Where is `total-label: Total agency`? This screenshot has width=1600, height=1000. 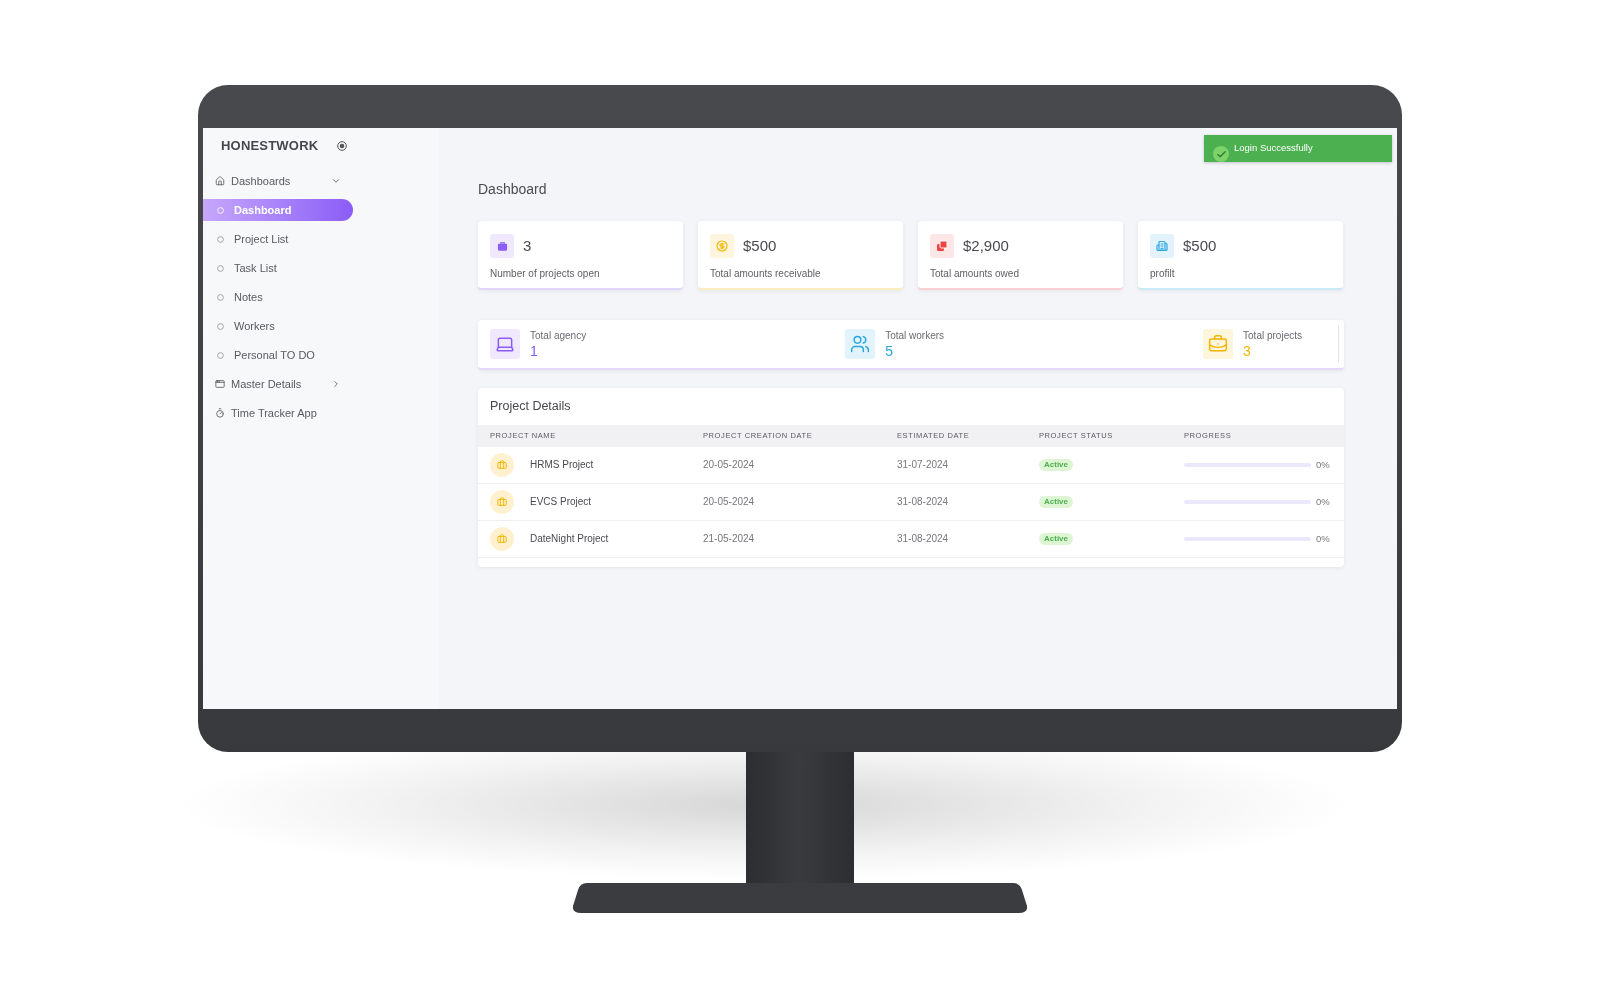
total-label: Total agency is located at coordinates (558, 335).